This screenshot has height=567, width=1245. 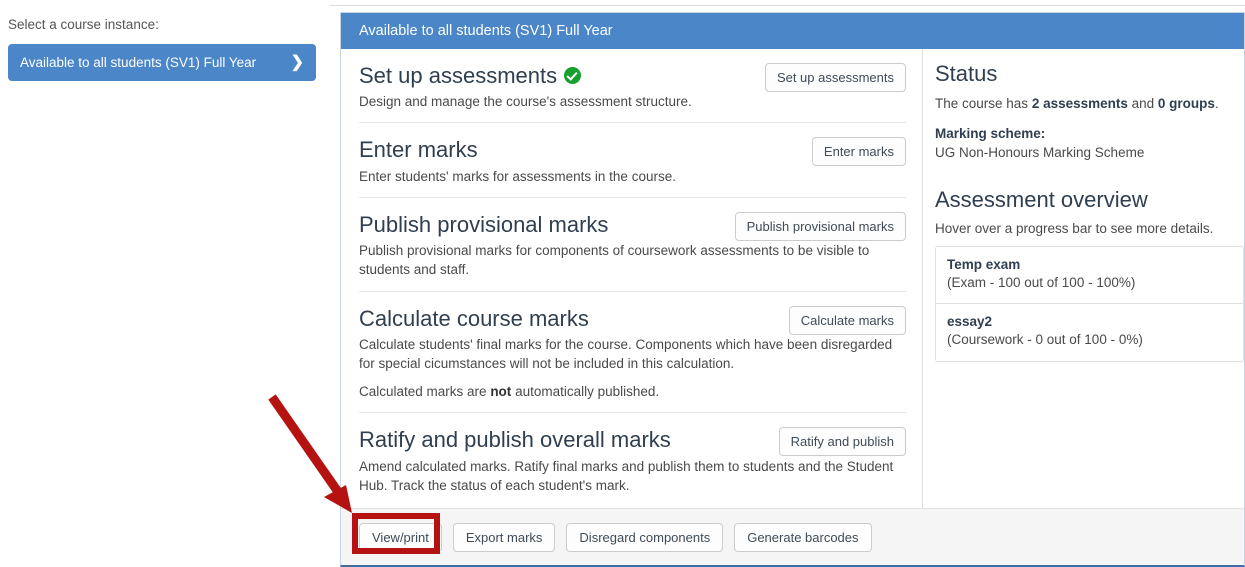 I want to click on assessment-name: Temp exam, so click(x=984, y=264).